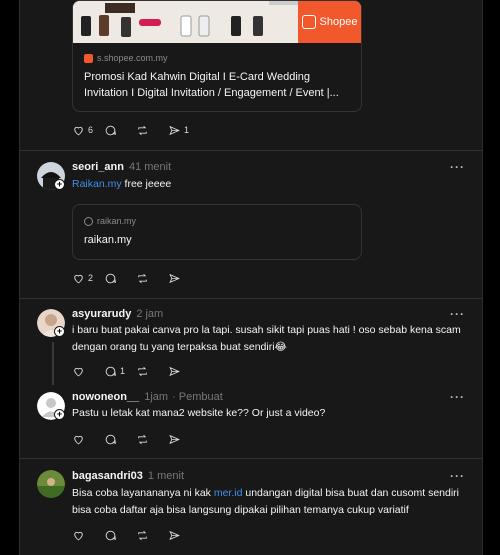  I want to click on post-header: seori_ann 41 menit, so click(121, 167).